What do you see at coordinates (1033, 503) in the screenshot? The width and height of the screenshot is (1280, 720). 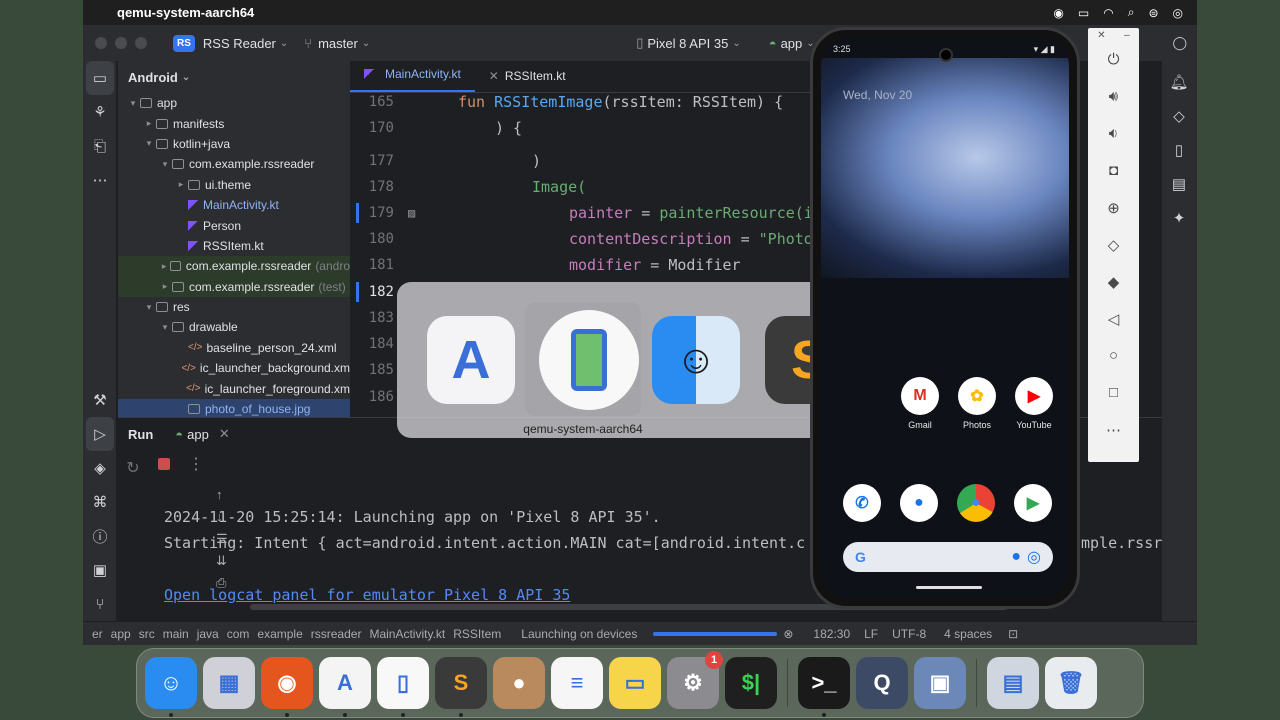 I see `play-store-icon: ▶` at bounding box center [1033, 503].